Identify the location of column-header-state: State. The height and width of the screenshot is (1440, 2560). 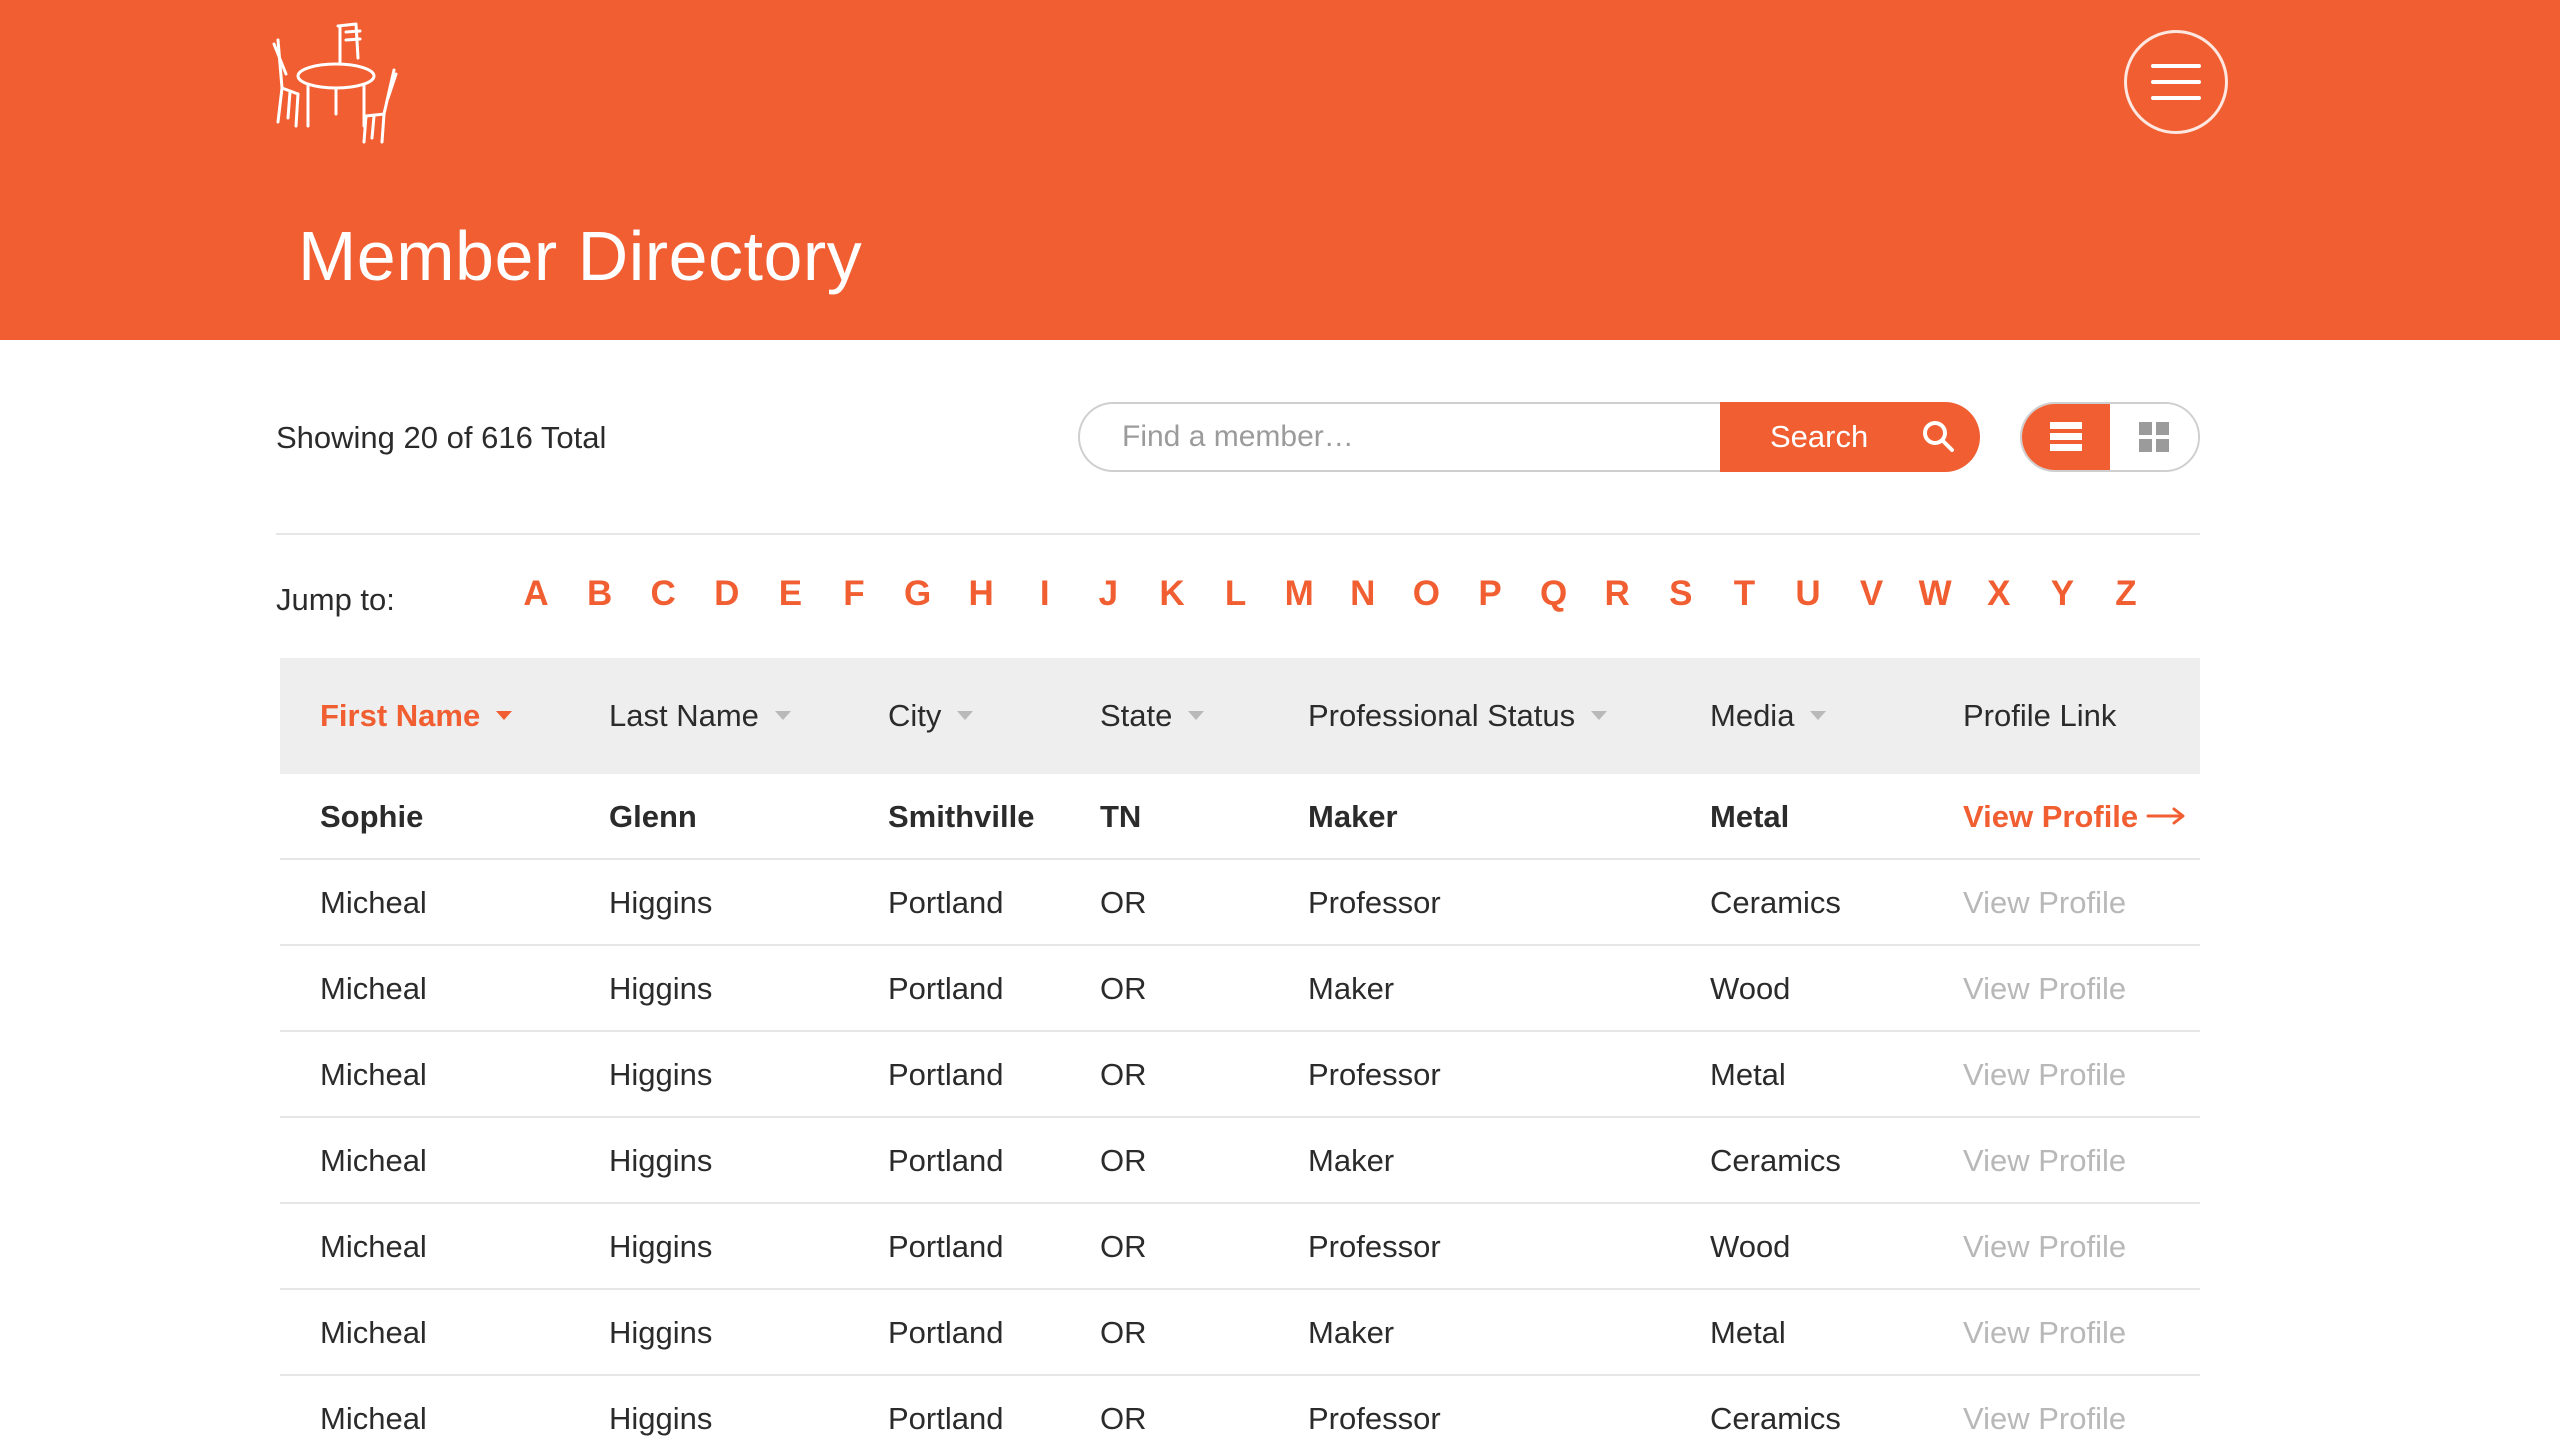
(1152, 716).